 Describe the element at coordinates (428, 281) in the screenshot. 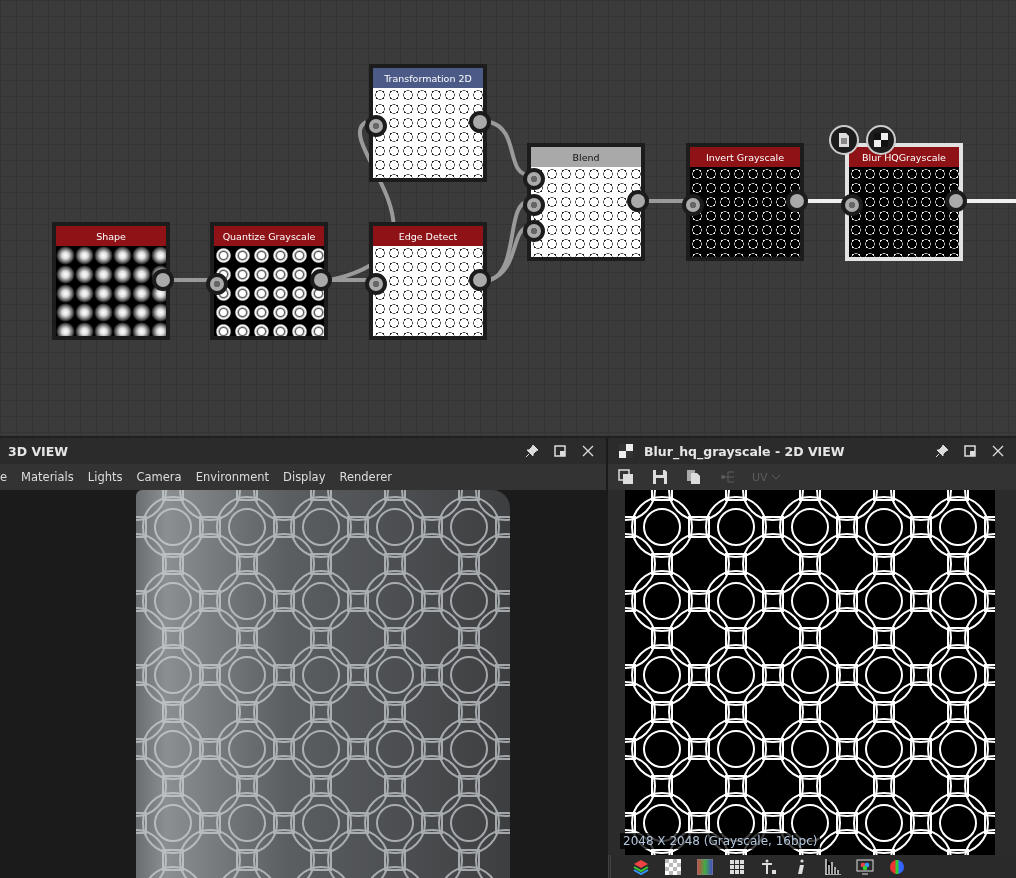

I see `graph-node: Edge Detect` at that location.